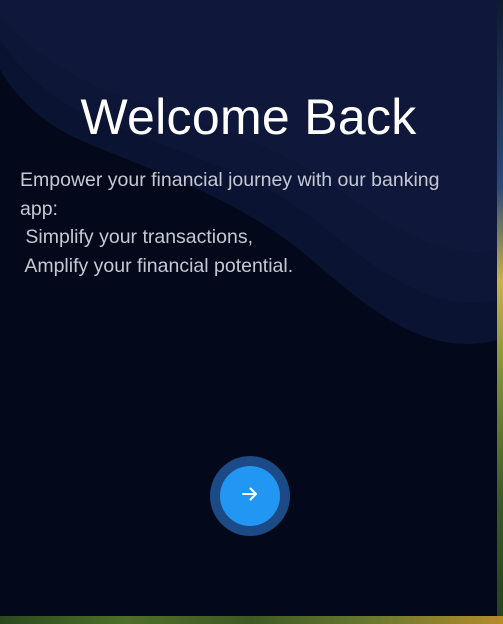 The height and width of the screenshot is (624, 503). Describe the element at coordinates (157, 265) in the screenshot. I see `description-line: Amplify your financial potential.` at that location.